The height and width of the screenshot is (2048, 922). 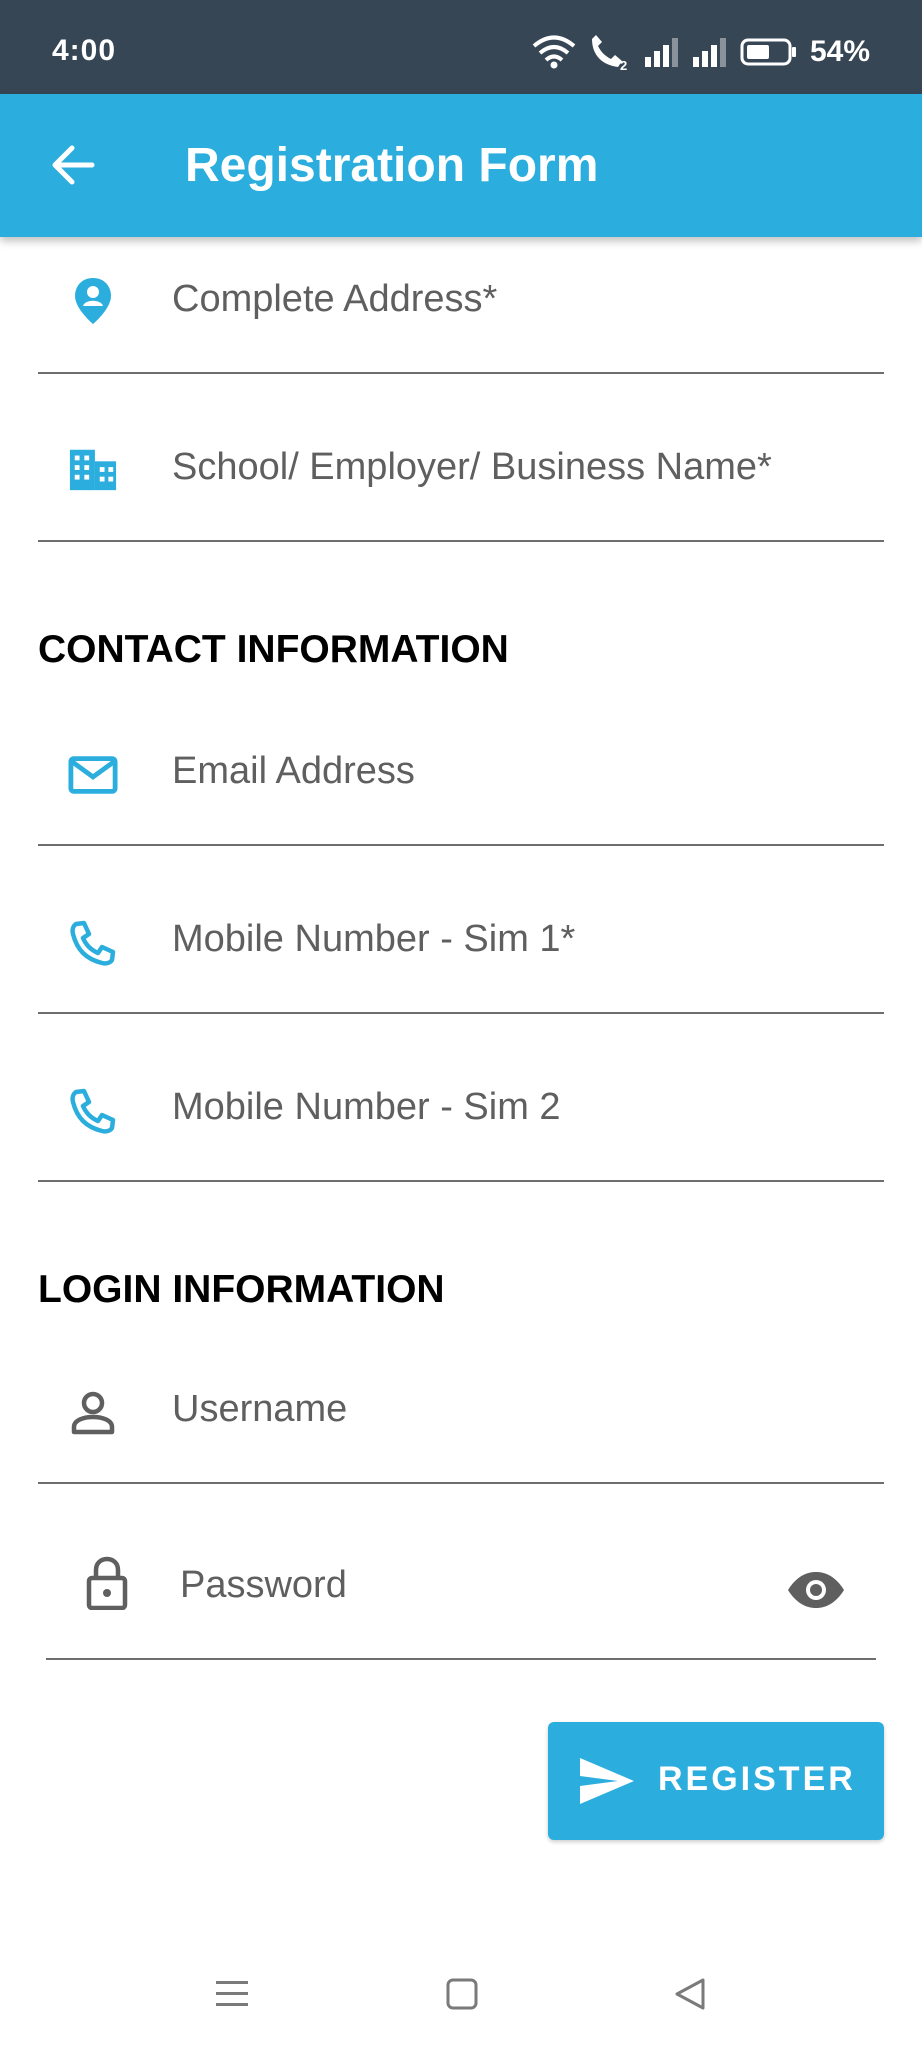 I want to click on toggle-password-visibility-button, so click(x=816, y=1590).